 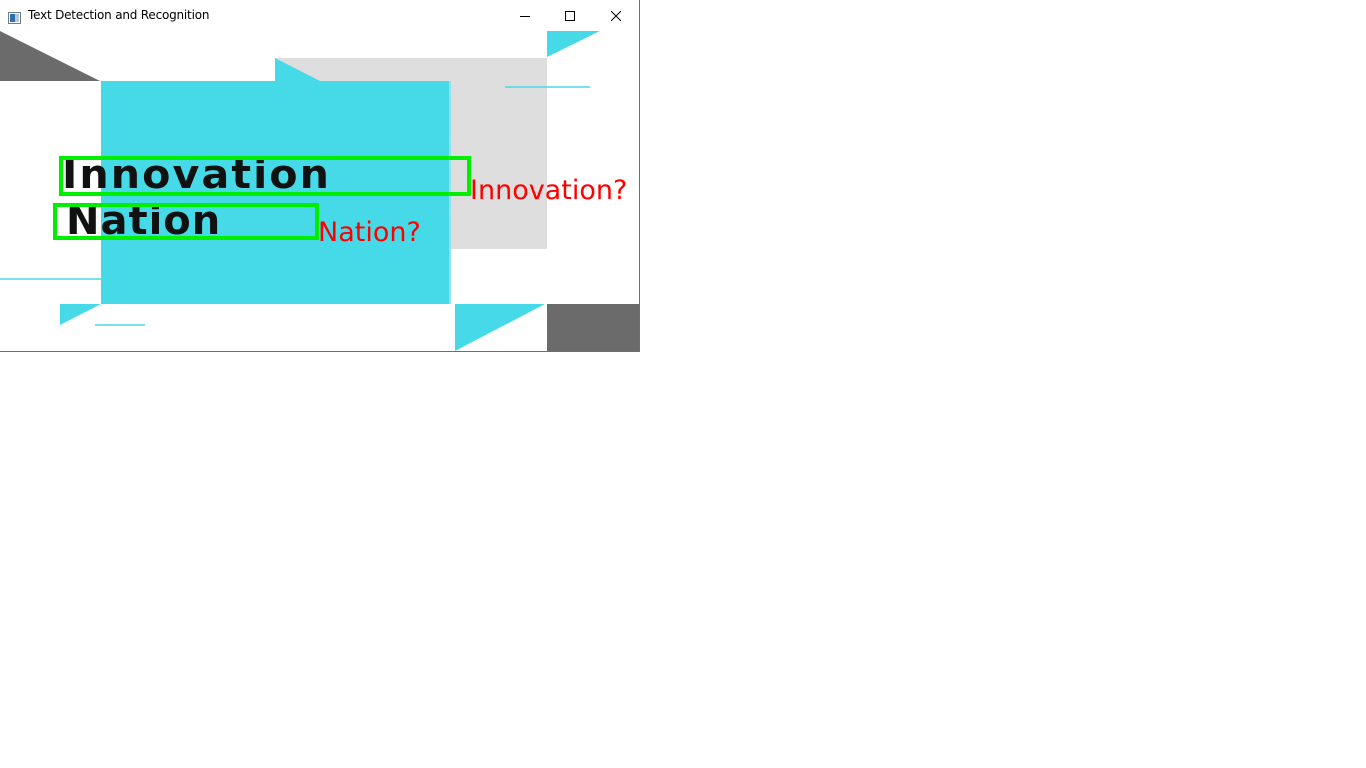 I want to click on minimize-button, so click(x=525, y=15).